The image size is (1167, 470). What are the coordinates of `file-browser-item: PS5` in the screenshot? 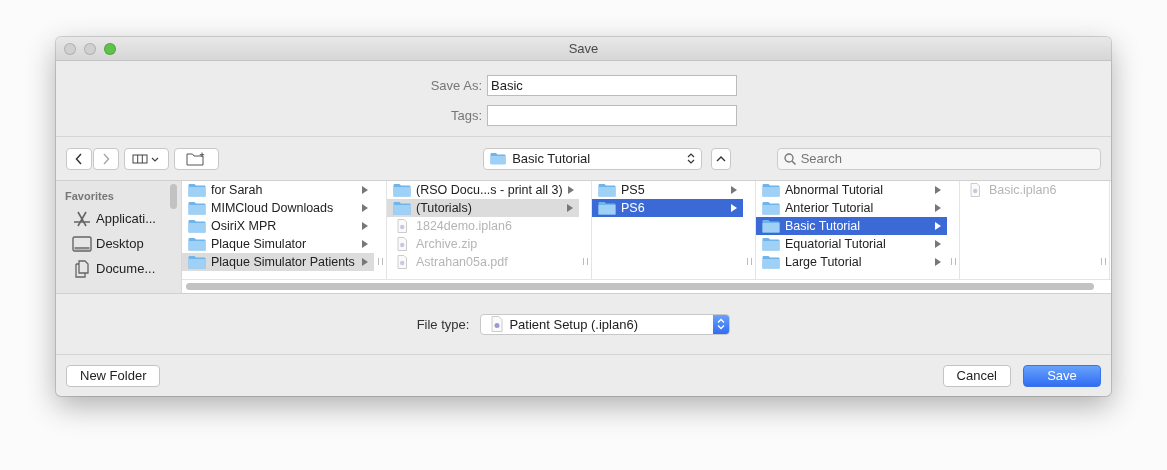 It's located at (667, 190).